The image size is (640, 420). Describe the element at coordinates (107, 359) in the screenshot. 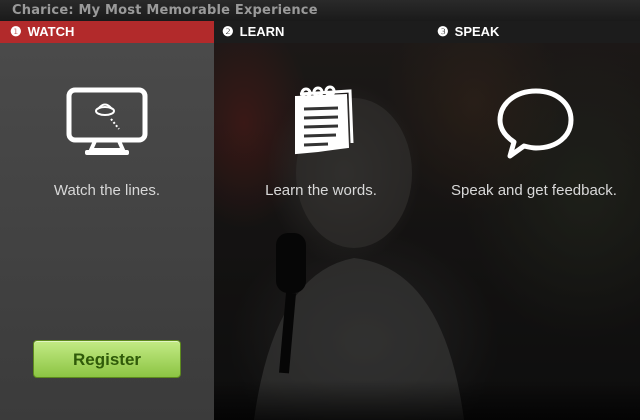

I see `register-button: Register` at that location.